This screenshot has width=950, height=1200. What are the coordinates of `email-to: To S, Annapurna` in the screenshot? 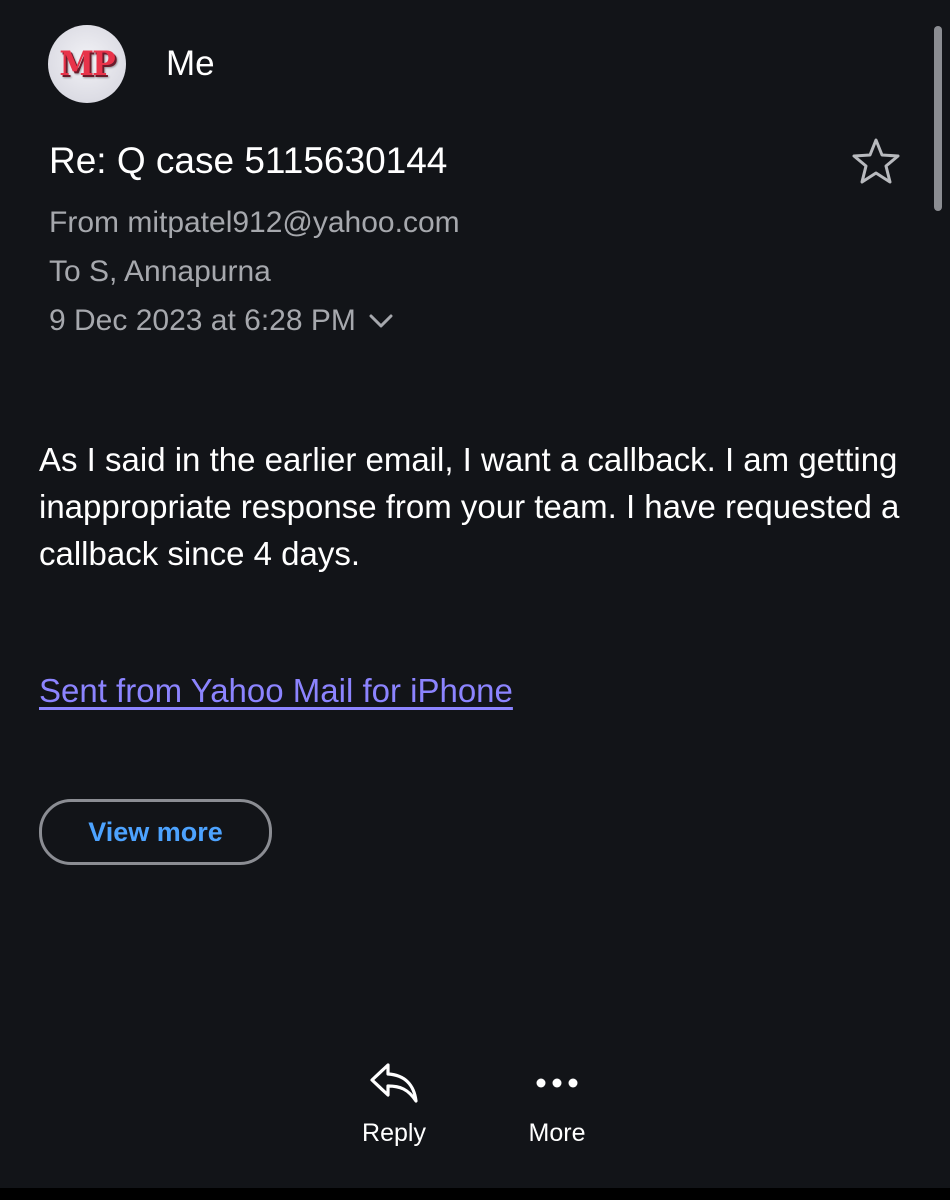 It's located at (160, 271).